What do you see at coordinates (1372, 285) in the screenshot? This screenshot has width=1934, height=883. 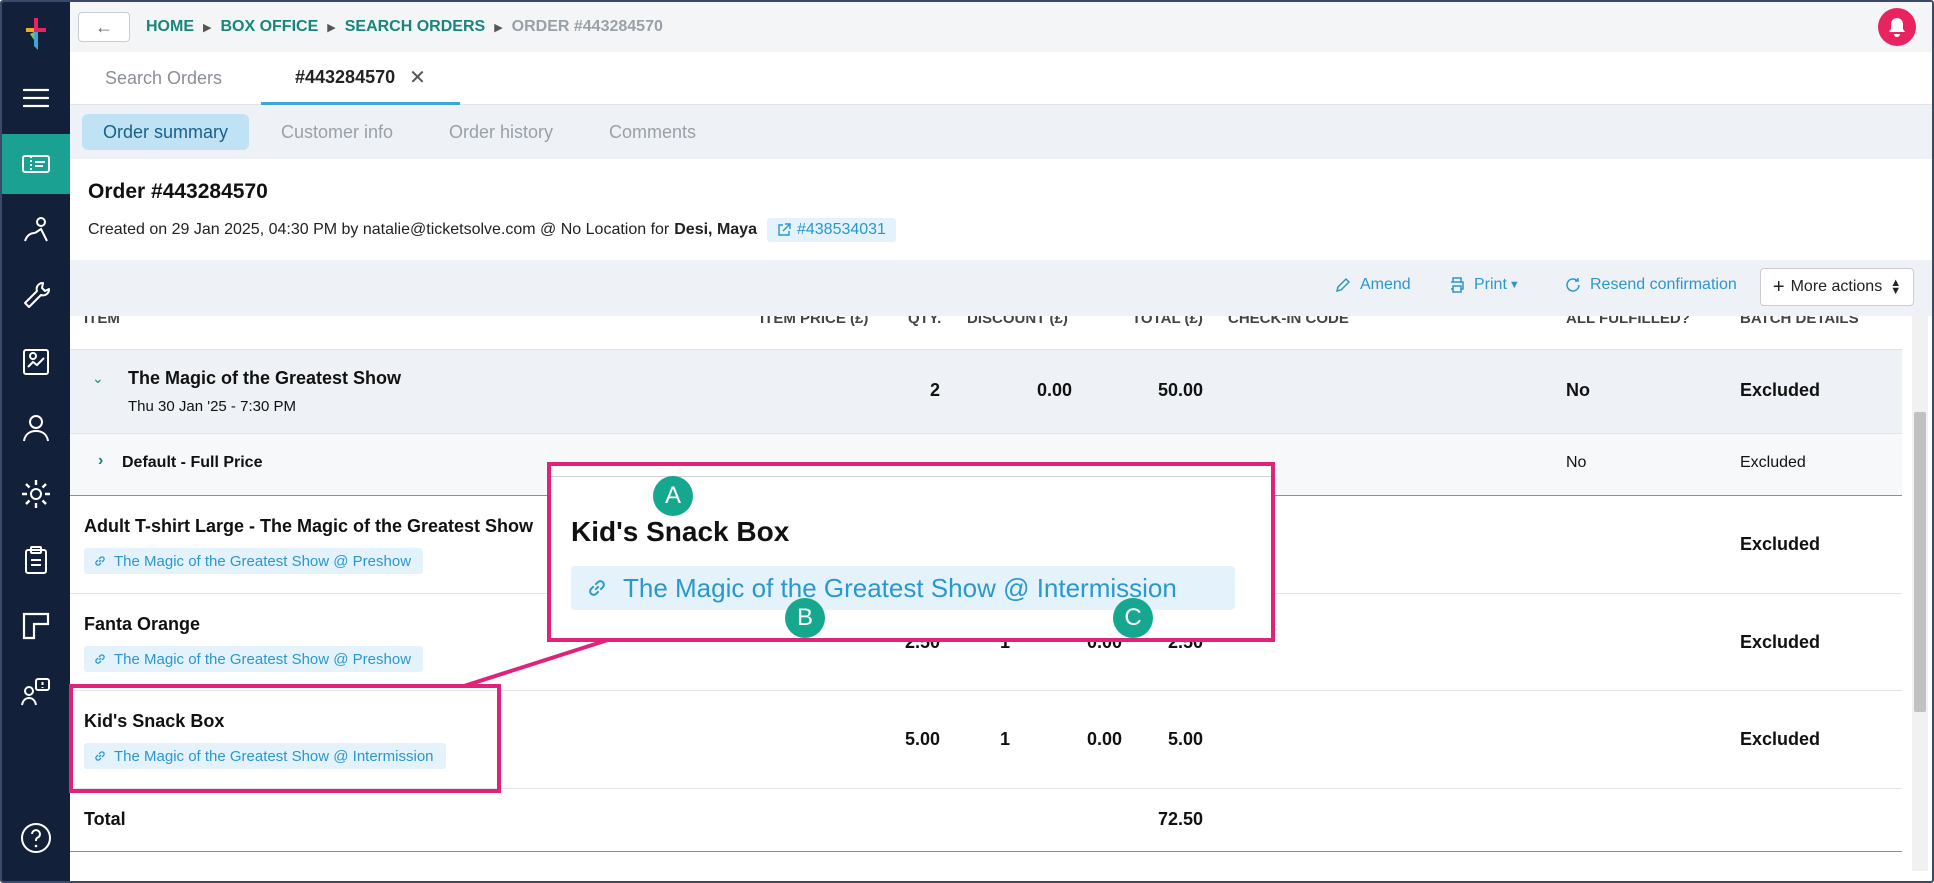 I see `amend-button: Amend` at bounding box center [1372, 285].